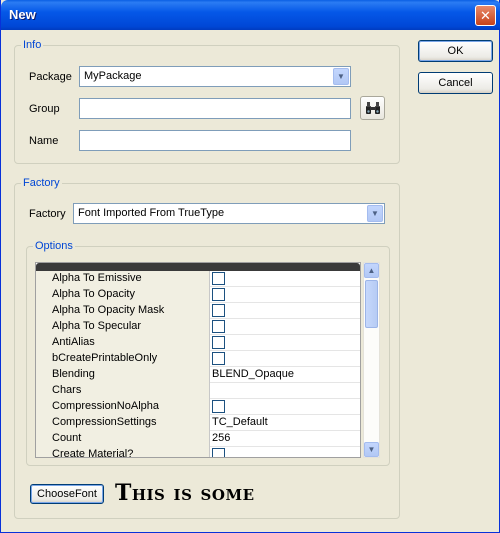  Describe the element at coordinates (67, 494) in the screenshot. I see `choose-font-button: ChooseFont` at that location.